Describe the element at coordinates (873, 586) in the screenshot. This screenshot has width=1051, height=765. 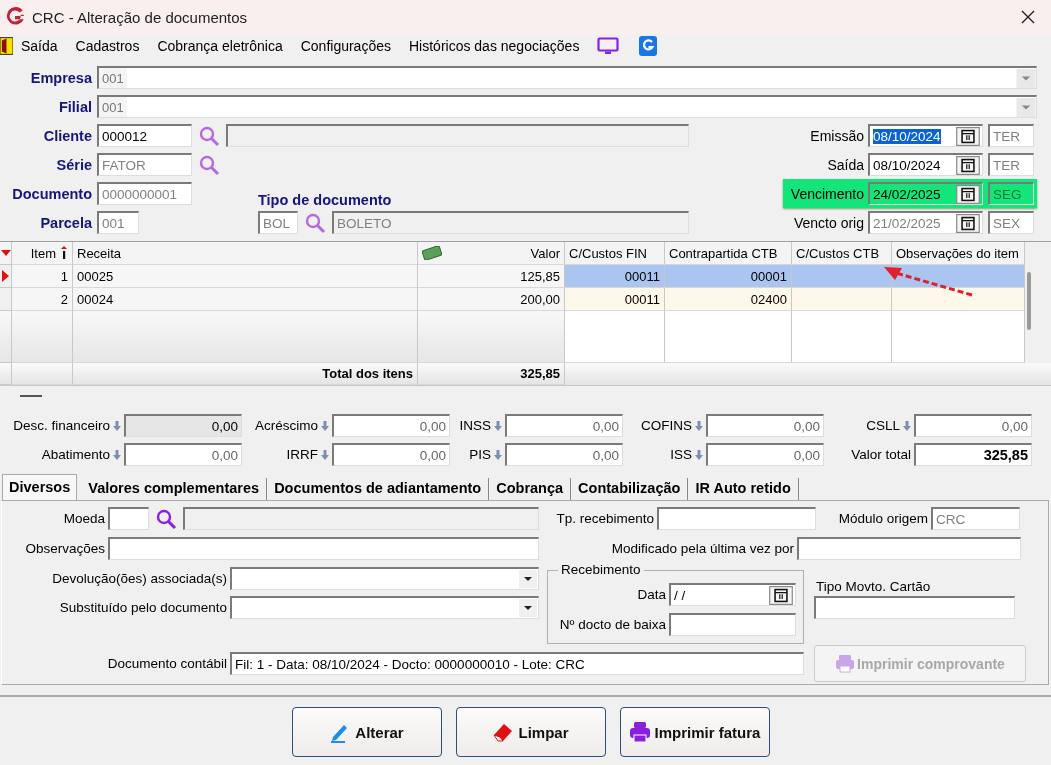
I see `field-label: Tipo Movto. Cartão` at that location.